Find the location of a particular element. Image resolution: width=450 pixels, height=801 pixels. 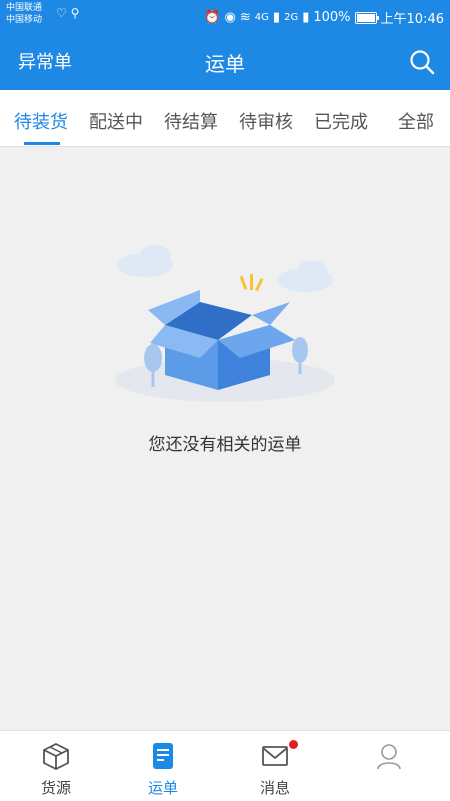

signal-icon: ▮ is located at coordinates (276, 17).